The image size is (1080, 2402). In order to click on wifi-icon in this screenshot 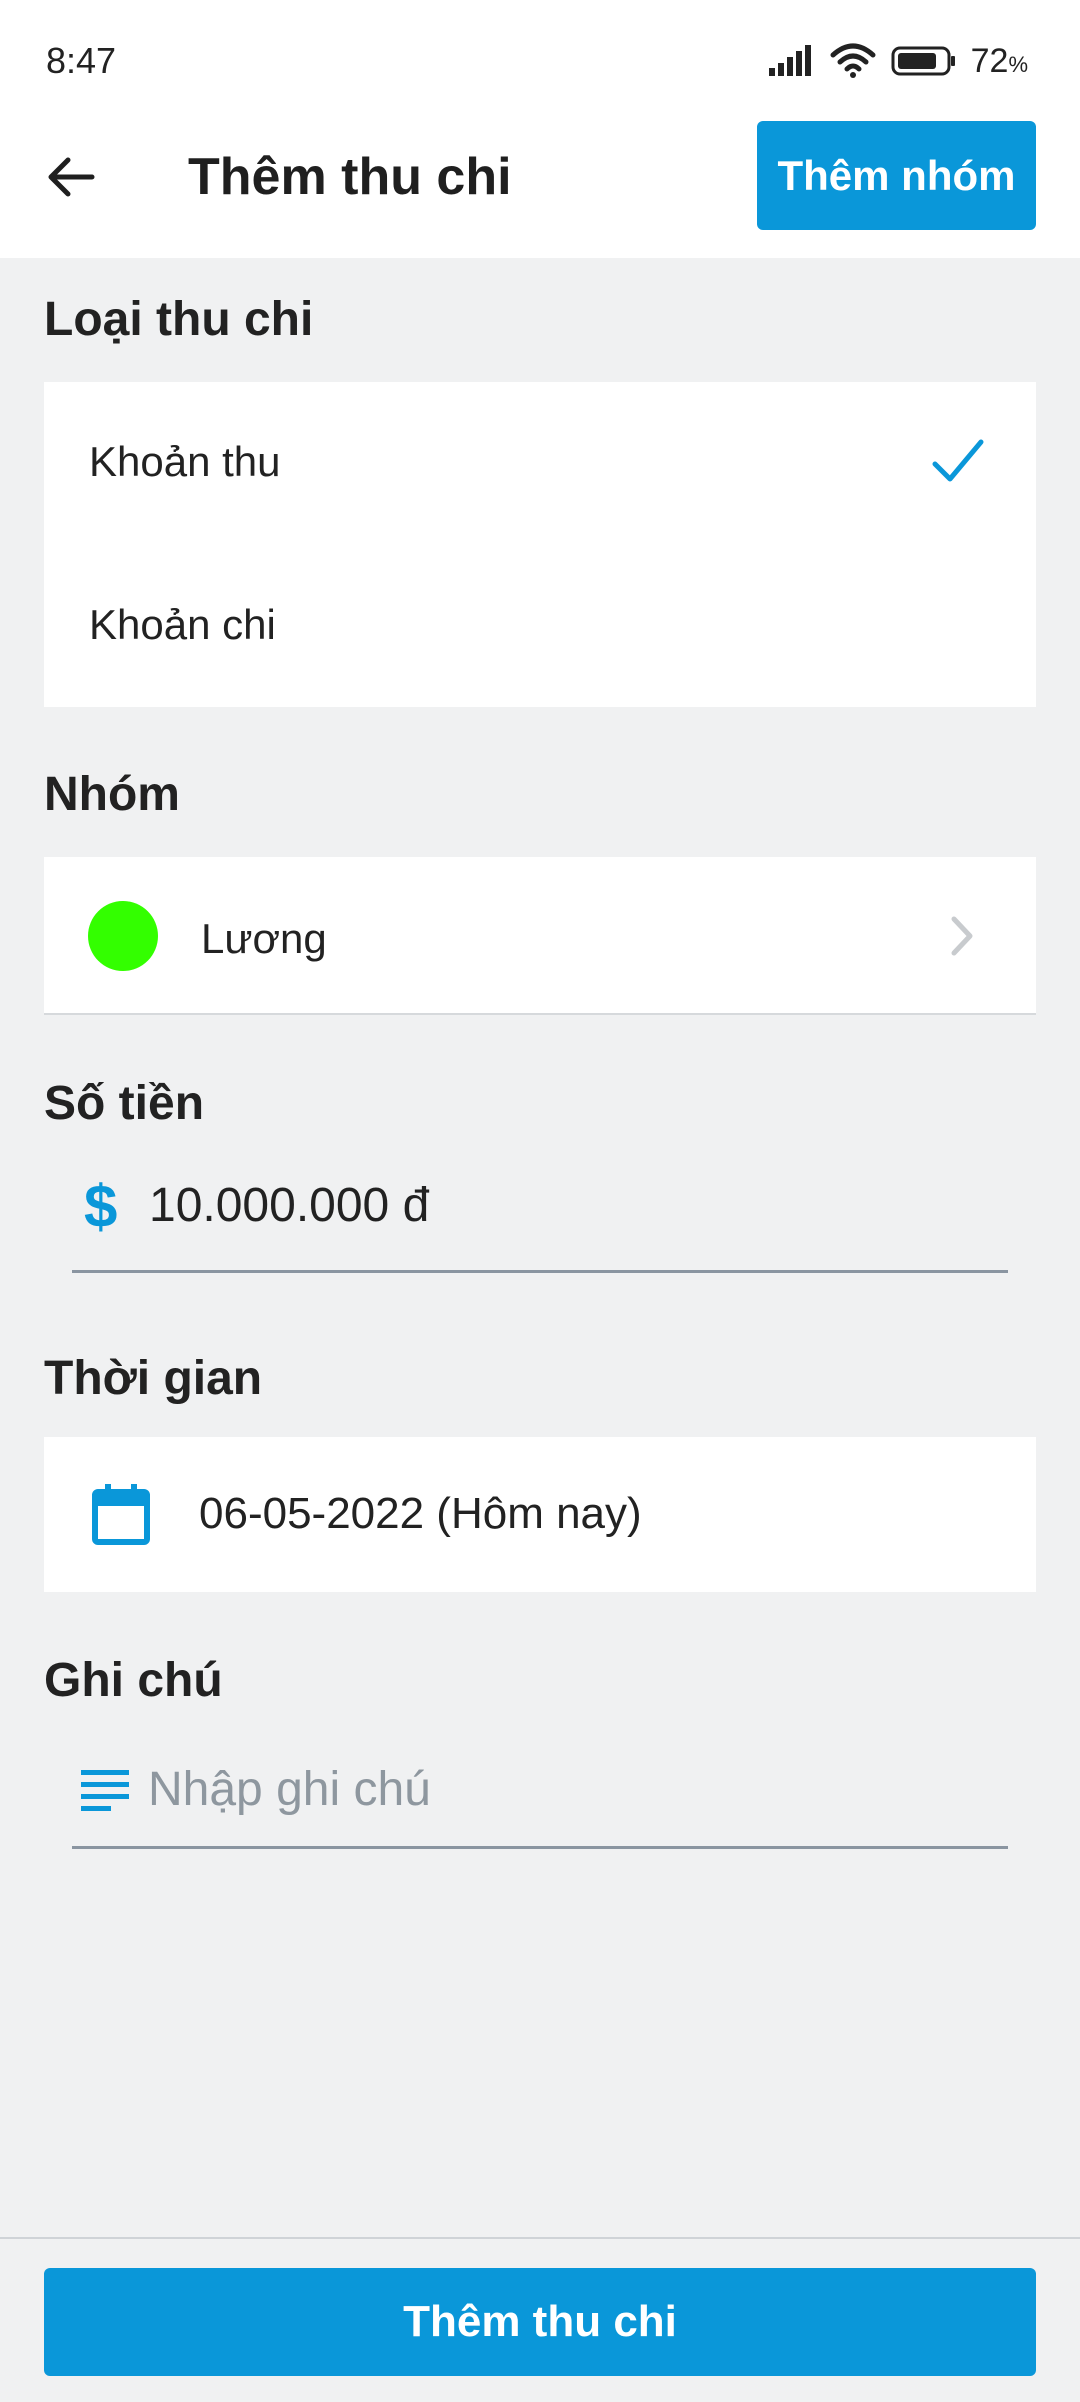, I will do `click(853, 60)`.